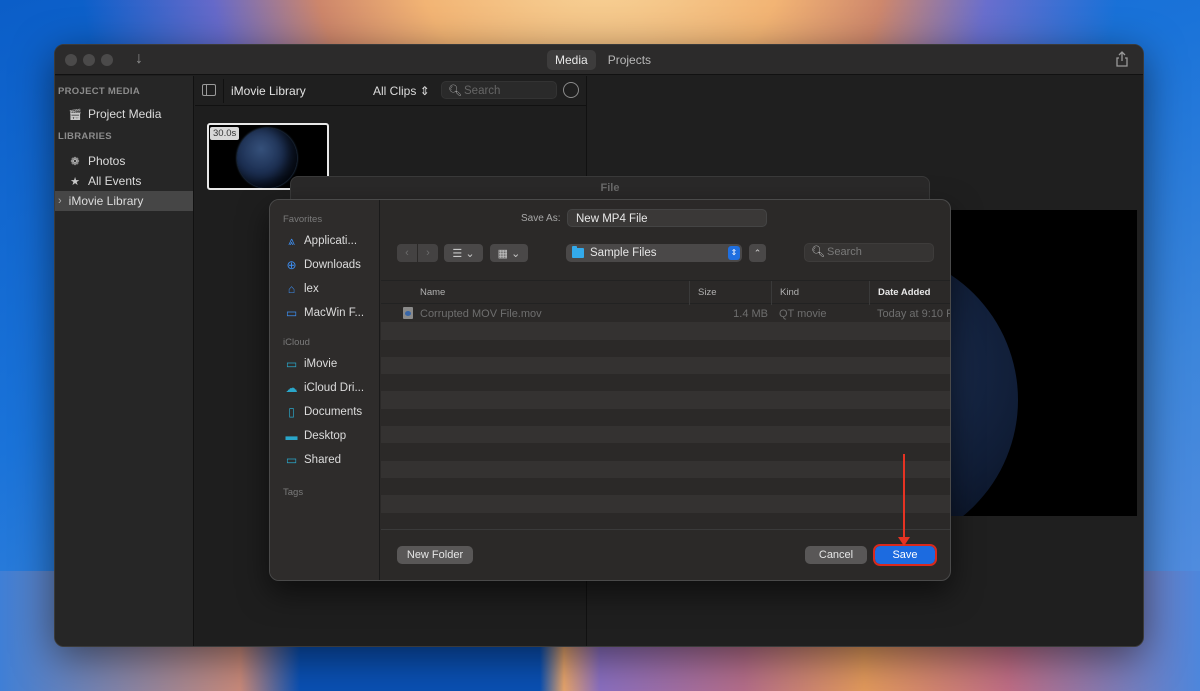 Image resolution: width=1200 pixels, height=691 pixels. I want to click on save-button: Save, so click(905, 555).